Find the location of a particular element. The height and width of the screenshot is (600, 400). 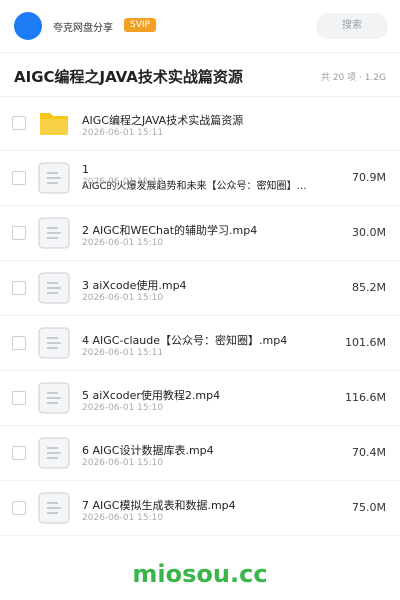

file-row: 7 AIGC模拟生成表和数据.mp4 2026-06-01 15:10 75.0M is located at coordinates (200, 508).